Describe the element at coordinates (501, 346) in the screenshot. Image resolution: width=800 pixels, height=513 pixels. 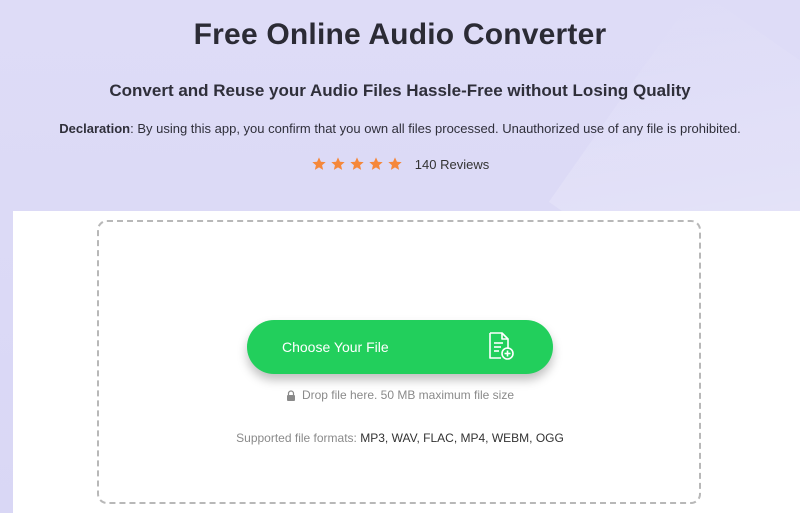
I see `file-add-icon` at that location.